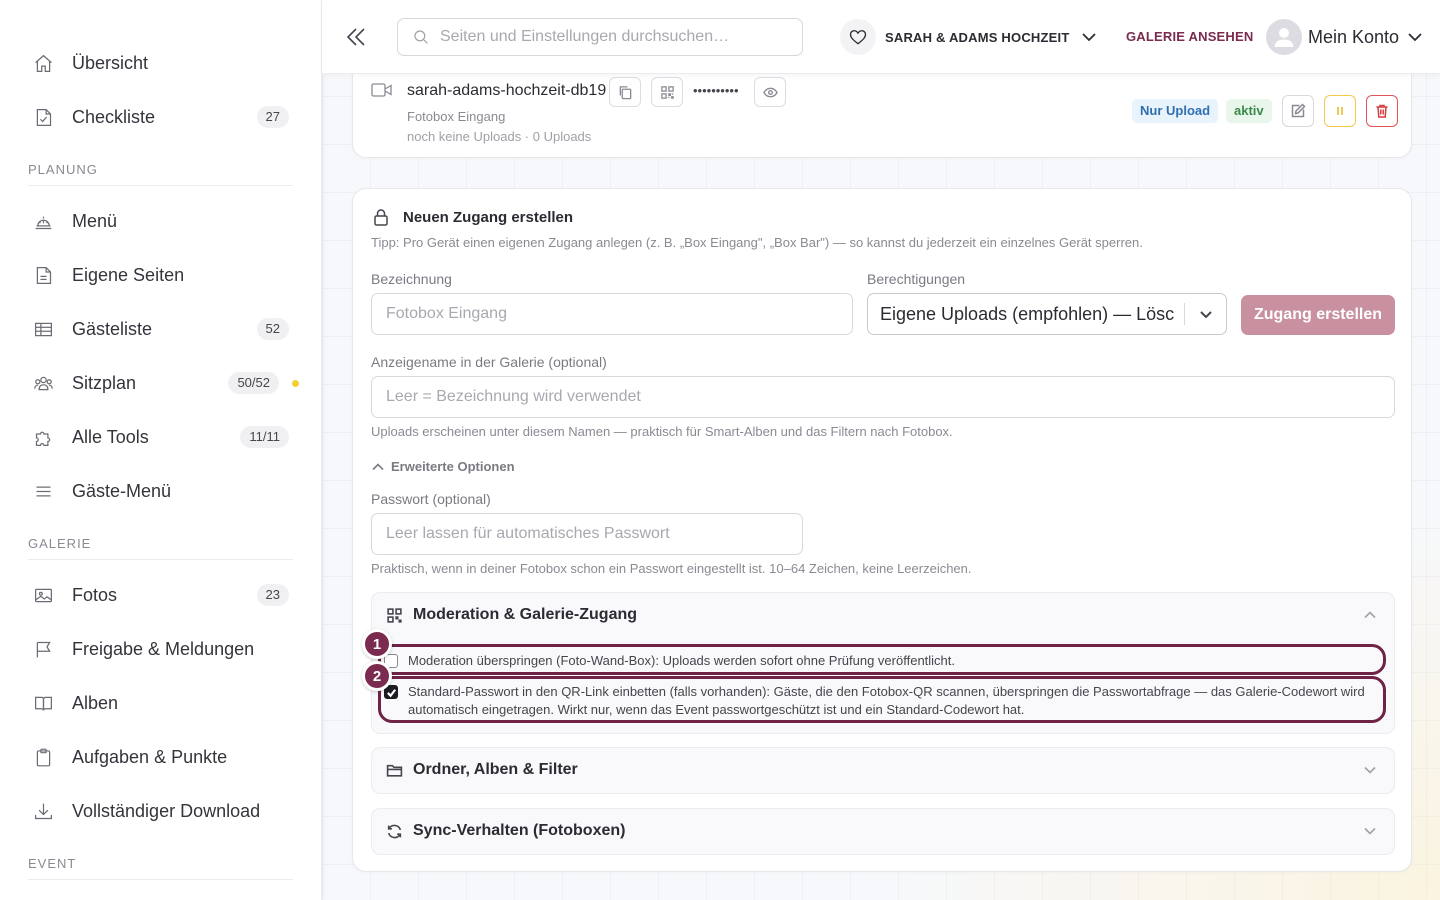 Image resolution: width=1440 pixels, height=900 pixels. Describe the element at coordinates (1027, 313) in the screenshot. I see `permissions-value: Eigene Uploads (empfohlen) — Lösc` at that location.